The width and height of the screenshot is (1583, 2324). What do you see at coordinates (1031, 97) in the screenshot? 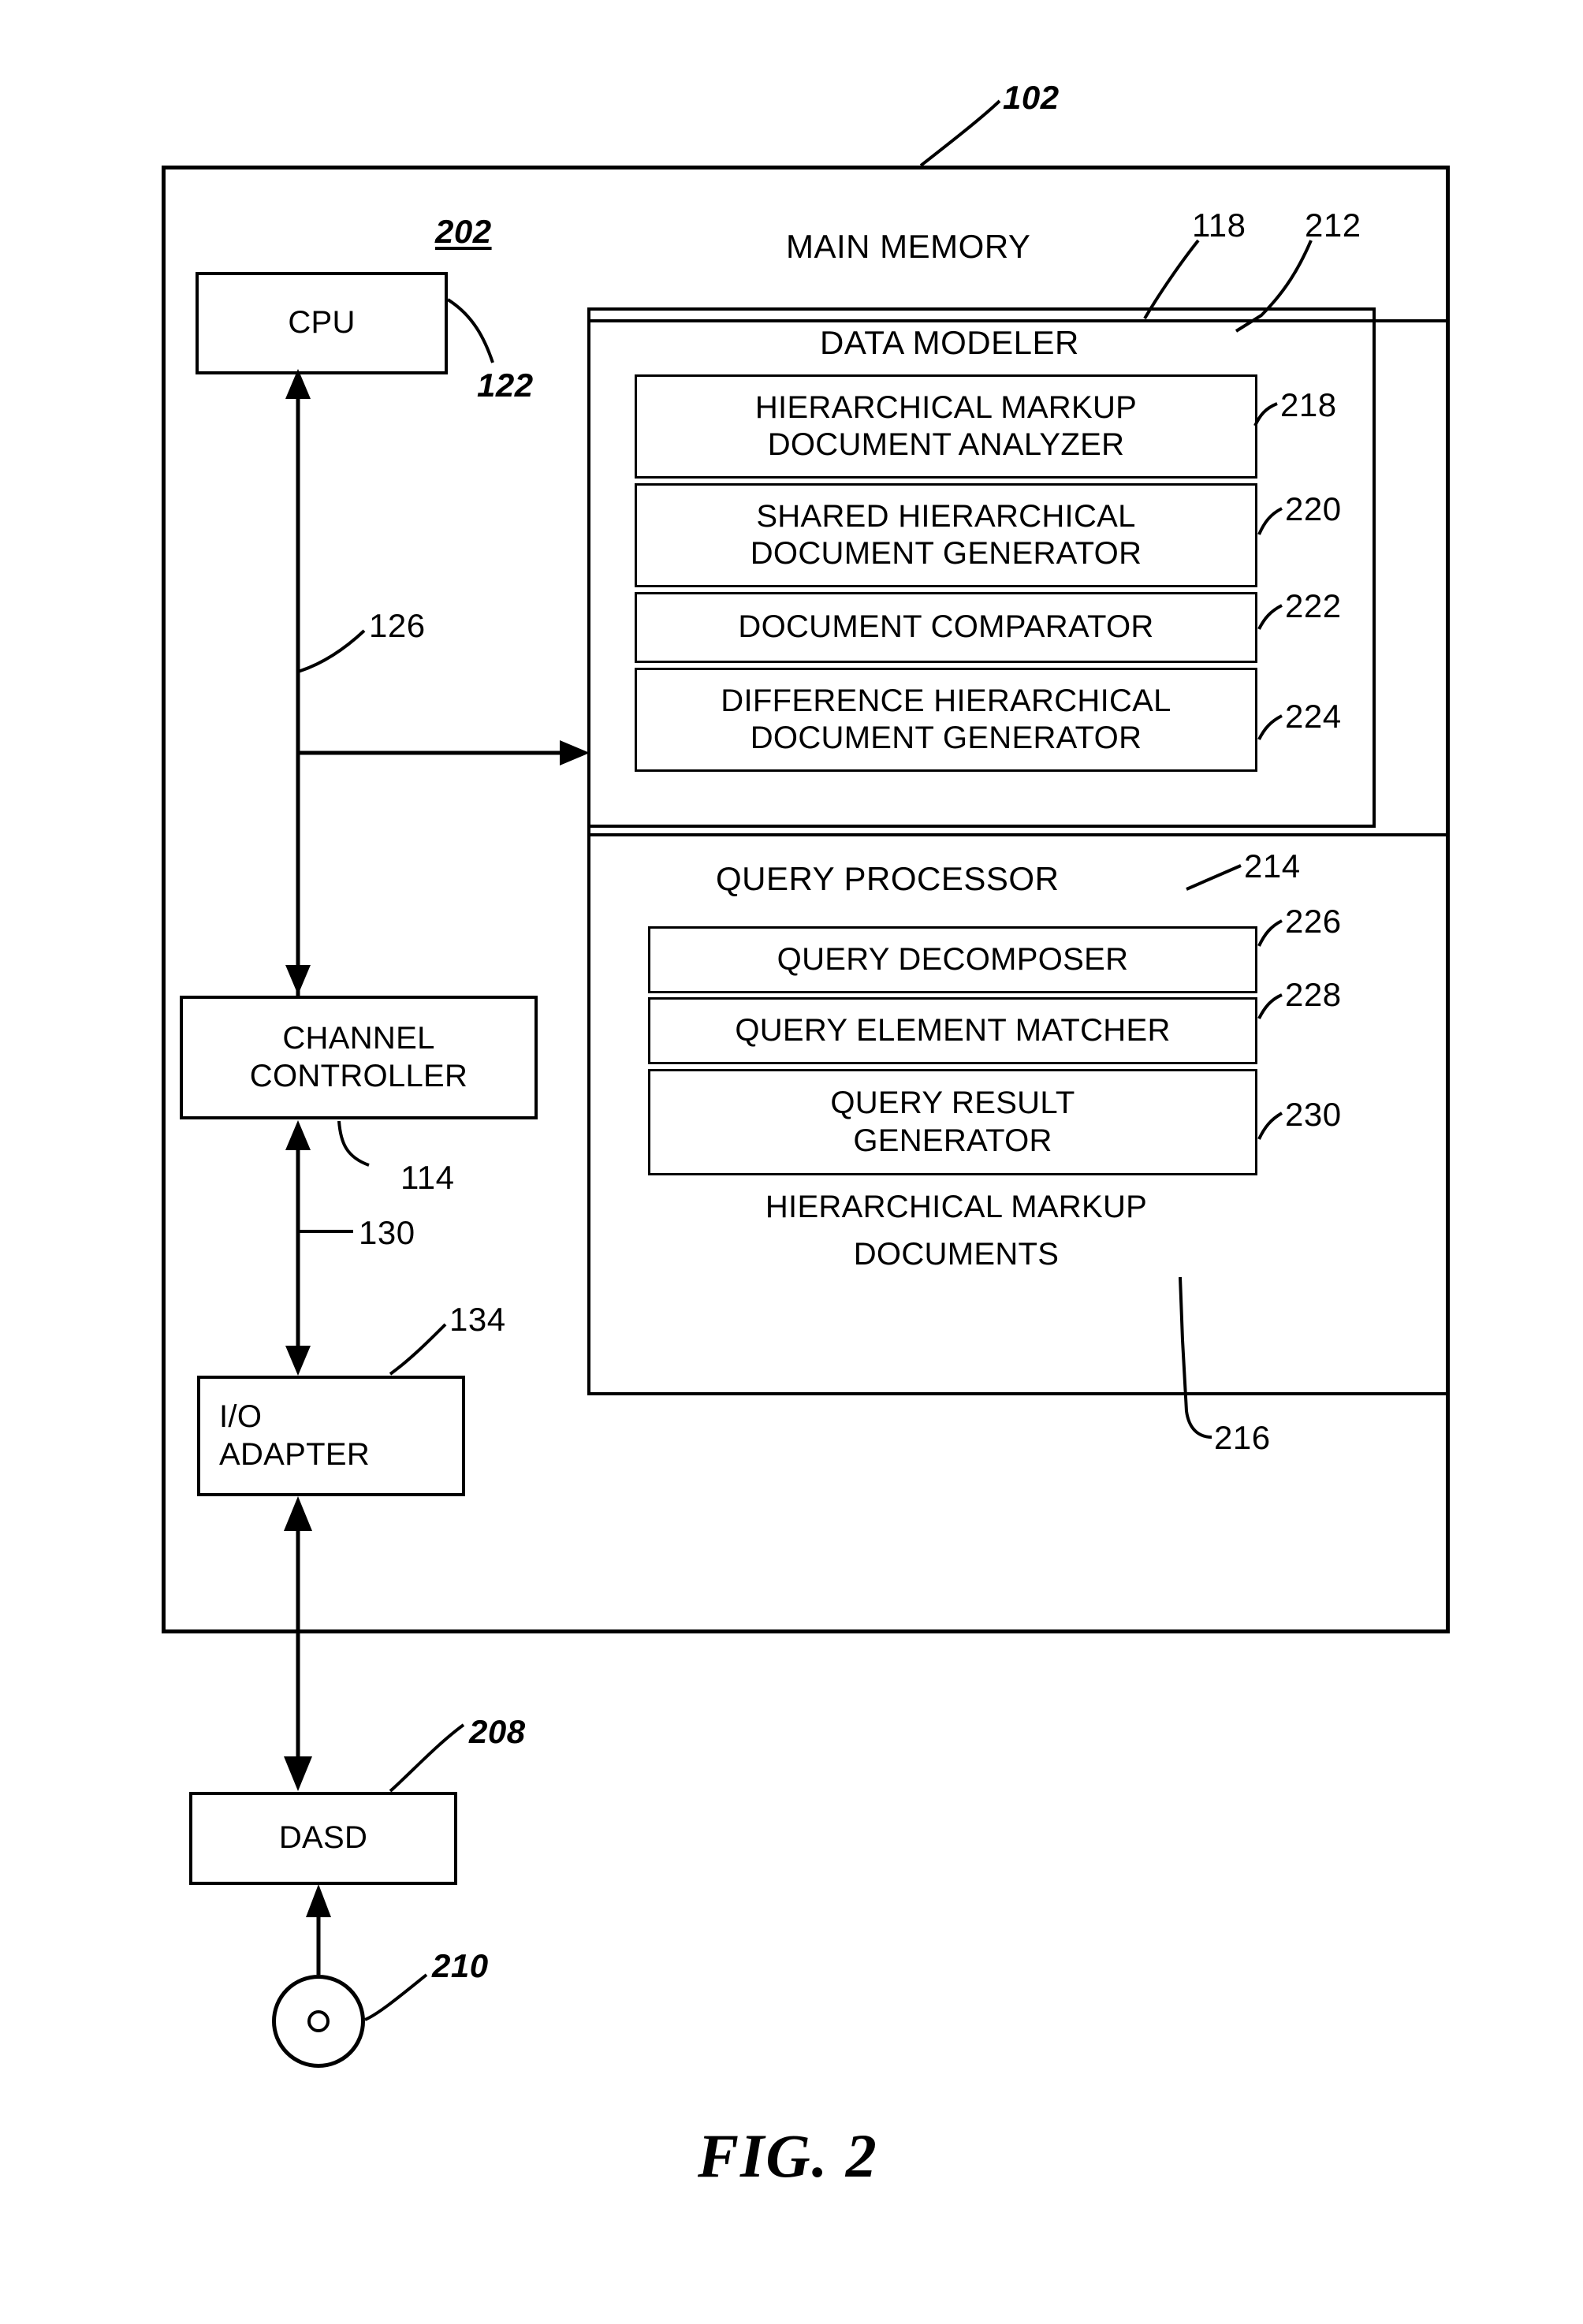
I see `ref-system-102: 102` at bounding box center [1031, 97].